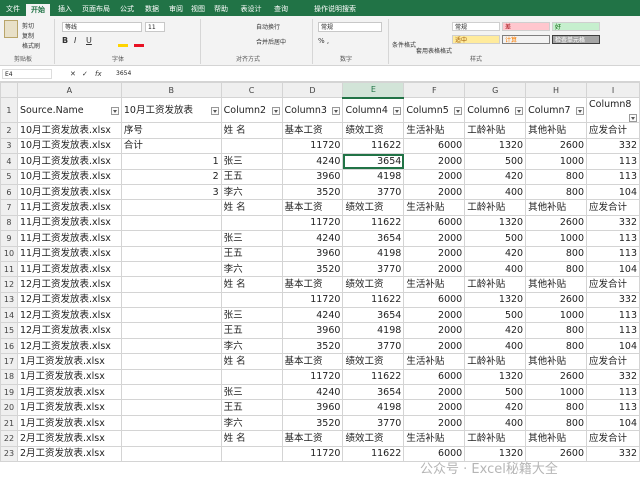 The image size is (640, 477). What do you see at coordinates (9, 146) in the screenshot?
I see `row-header: 3` at bounding box center [9, 146].